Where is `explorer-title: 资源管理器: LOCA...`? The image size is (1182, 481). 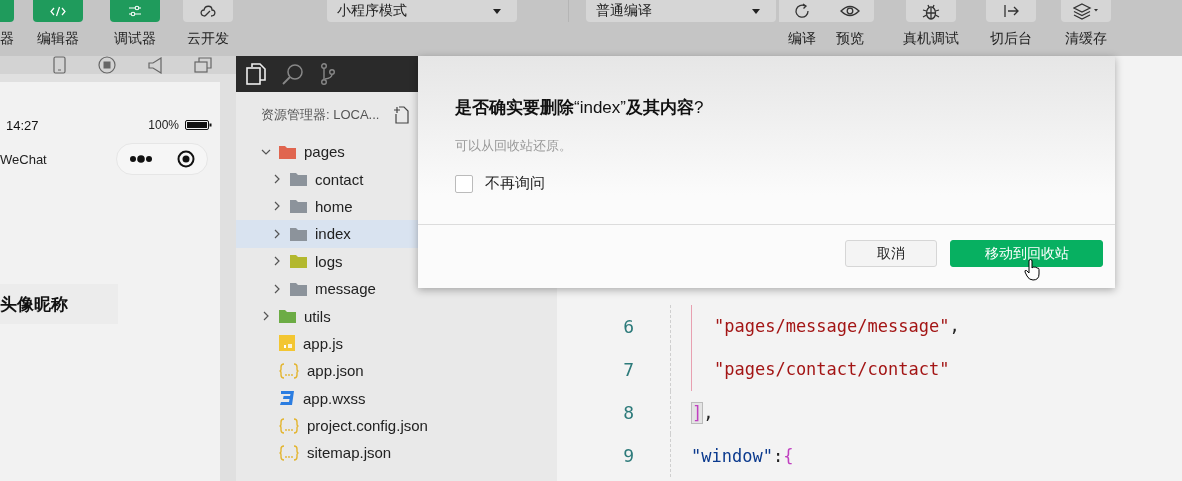 explorer-title: 资源管理器: LOCA... is located at coordinates (320, 115).